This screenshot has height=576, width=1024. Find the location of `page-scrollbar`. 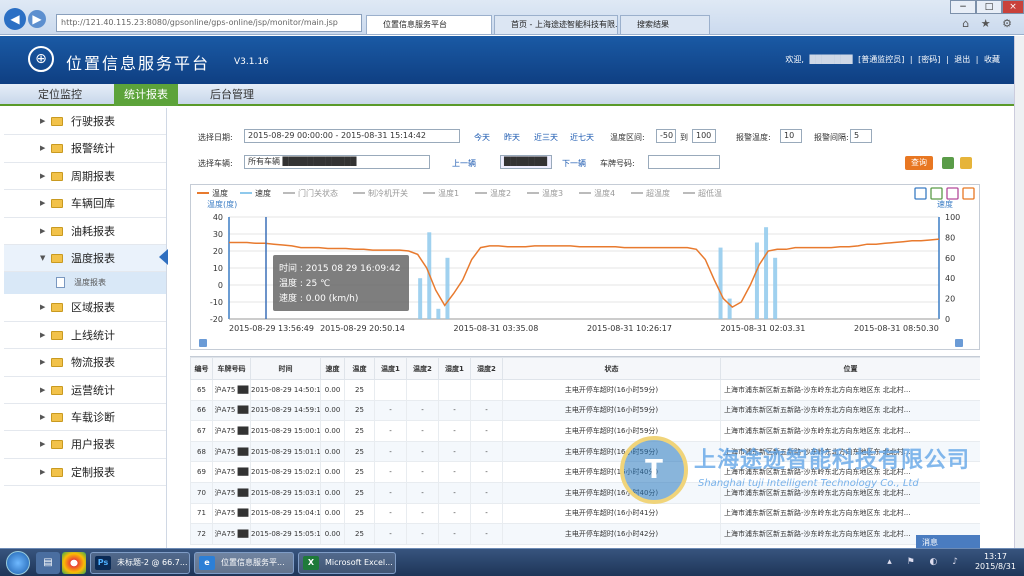

page-scrollbar is located at coordinates (1019, 292).